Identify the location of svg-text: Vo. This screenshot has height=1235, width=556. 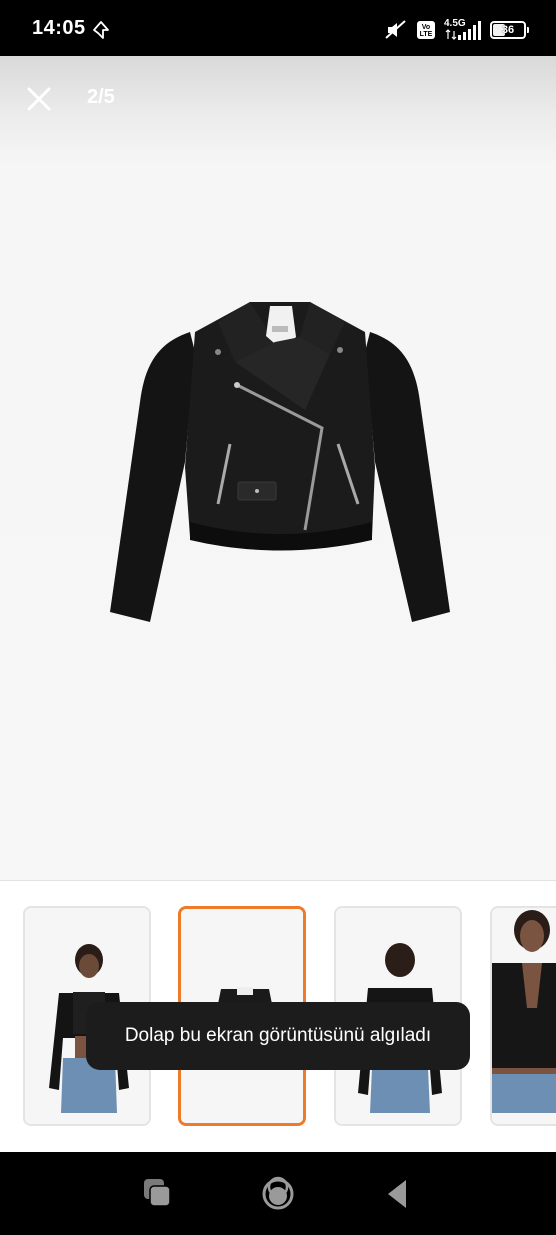
(426, 27).